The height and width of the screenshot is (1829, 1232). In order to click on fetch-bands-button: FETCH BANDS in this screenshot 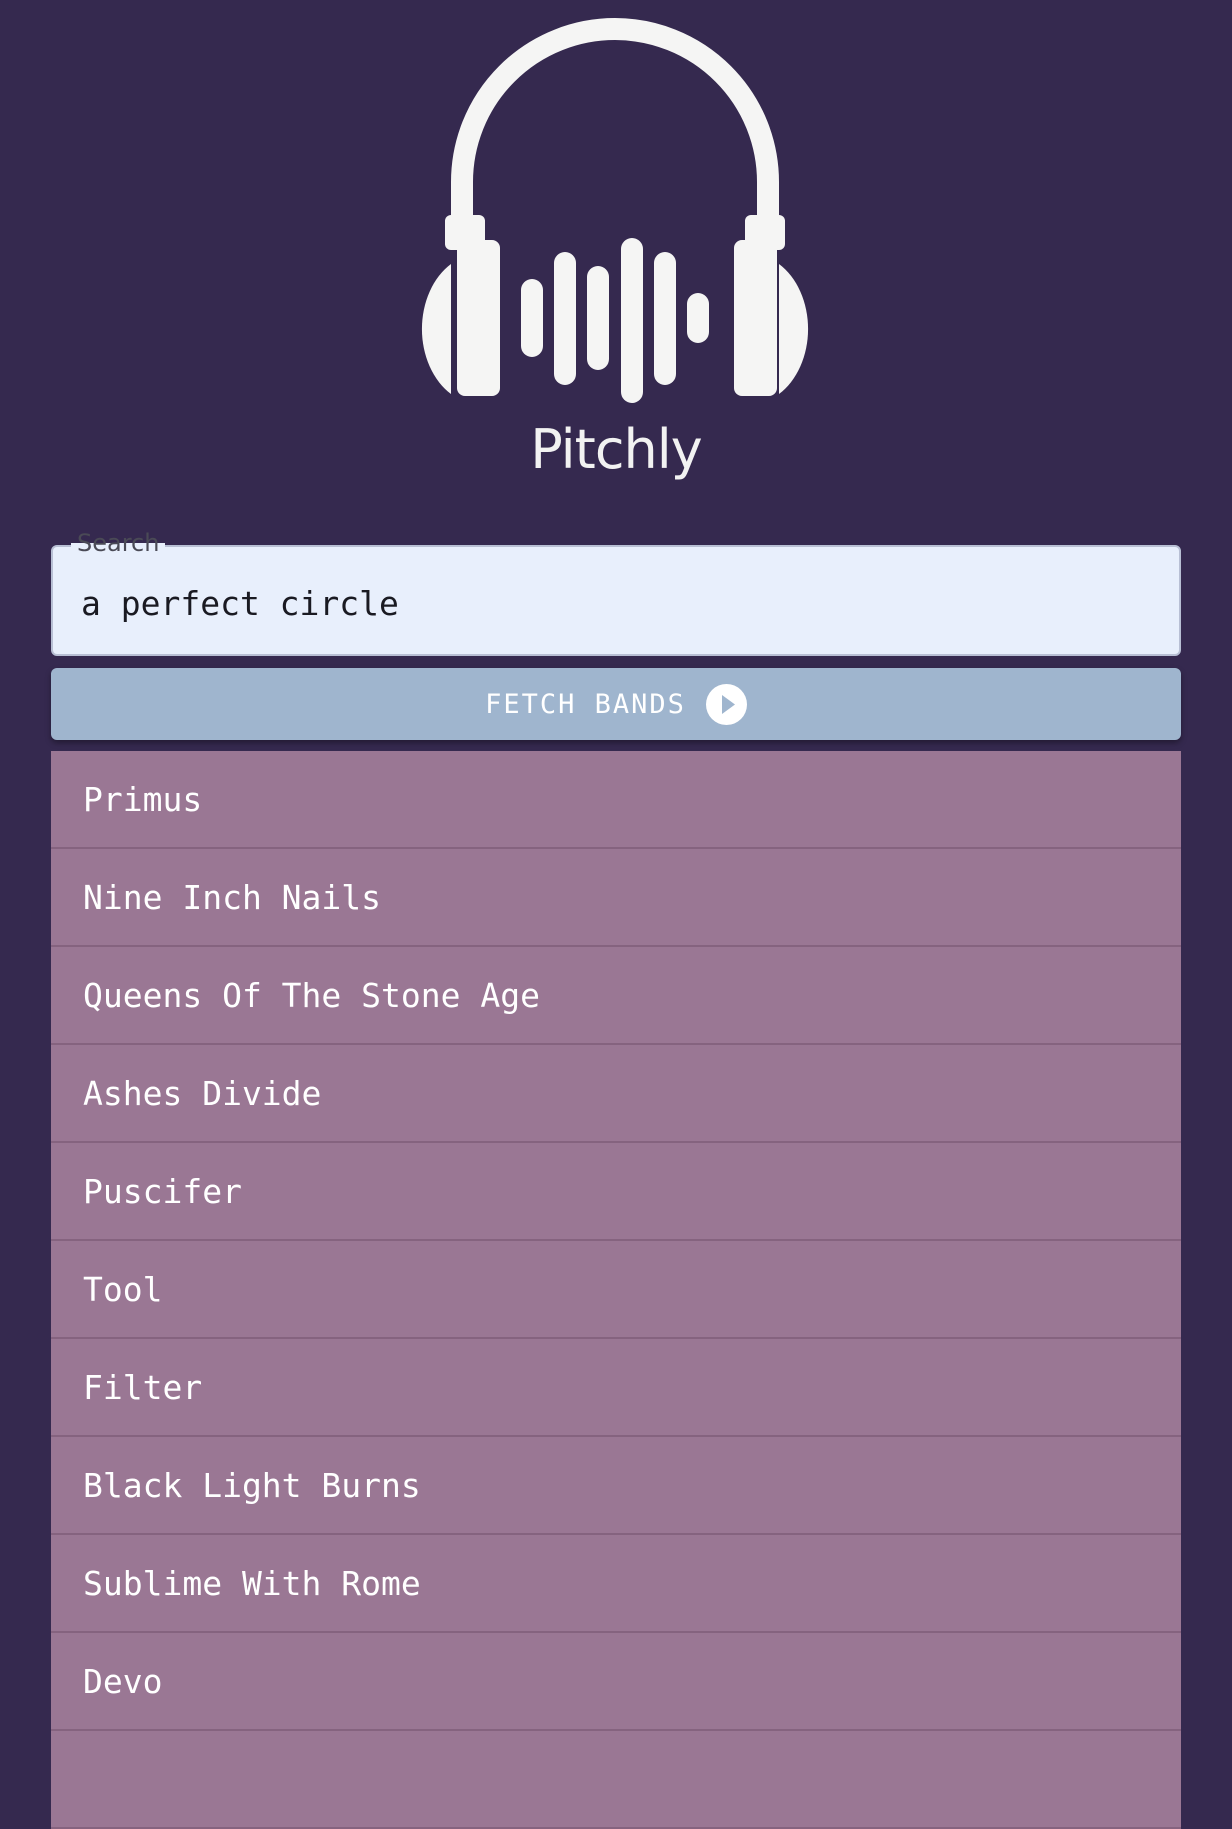, I will do `click(616, 704)`.